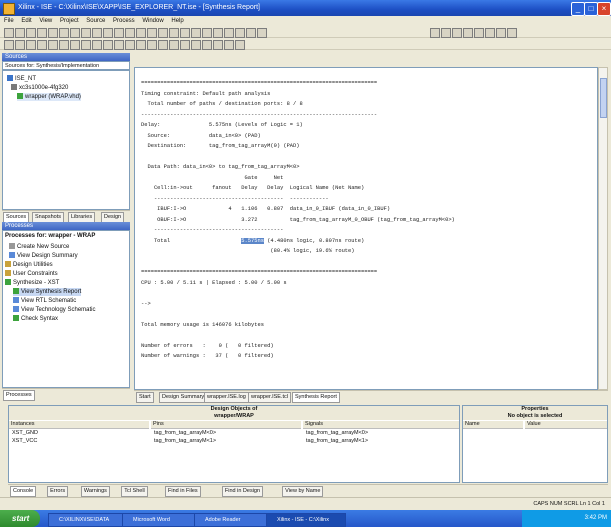 This screenshot has width=611, height=527. I want to click on instances-header: Instances, so click(79, 425).